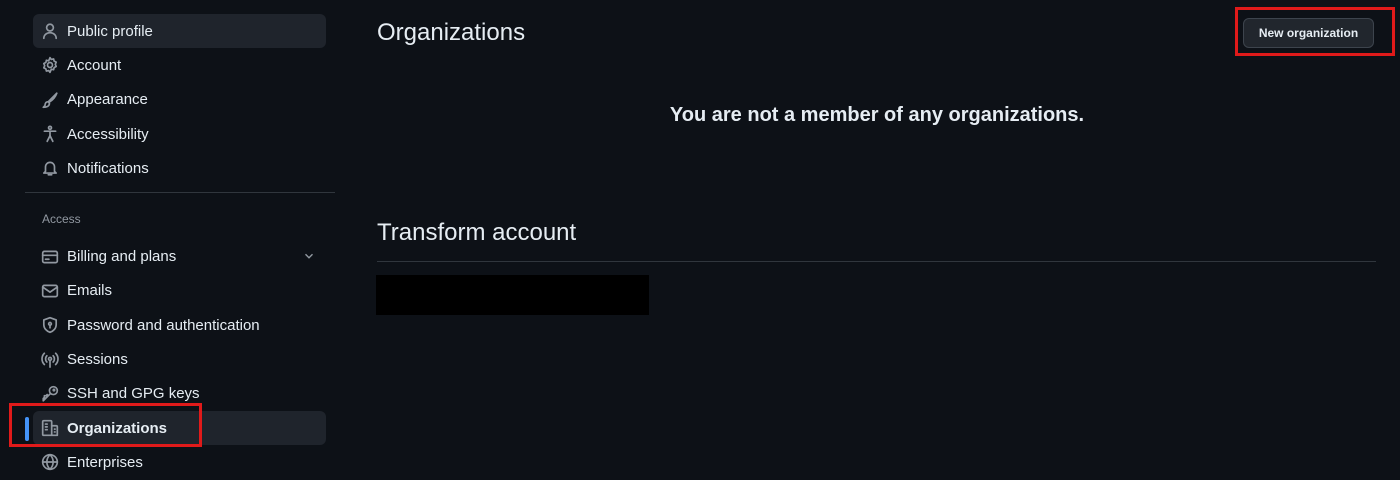 This screenshot has width=1400, height=480. I want to click on broadcast-icon, so click(50, 360).